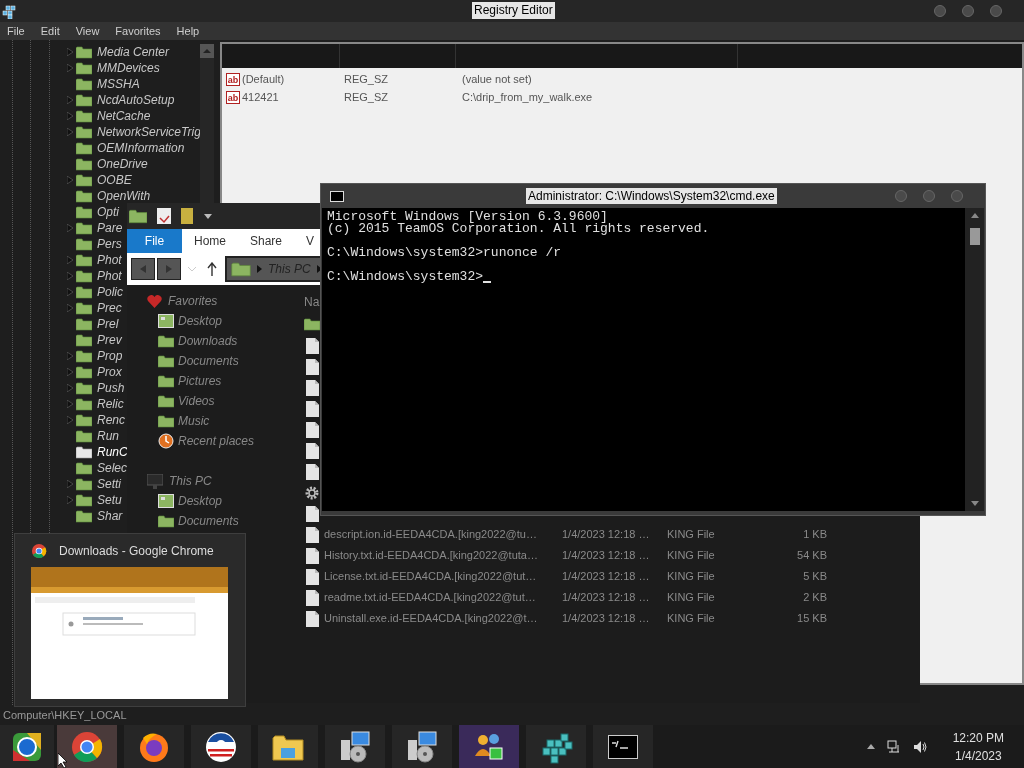  Describe the element at coordinates (210, 241) in the screenshot. I see `ribbon-tab: Home` at that location.